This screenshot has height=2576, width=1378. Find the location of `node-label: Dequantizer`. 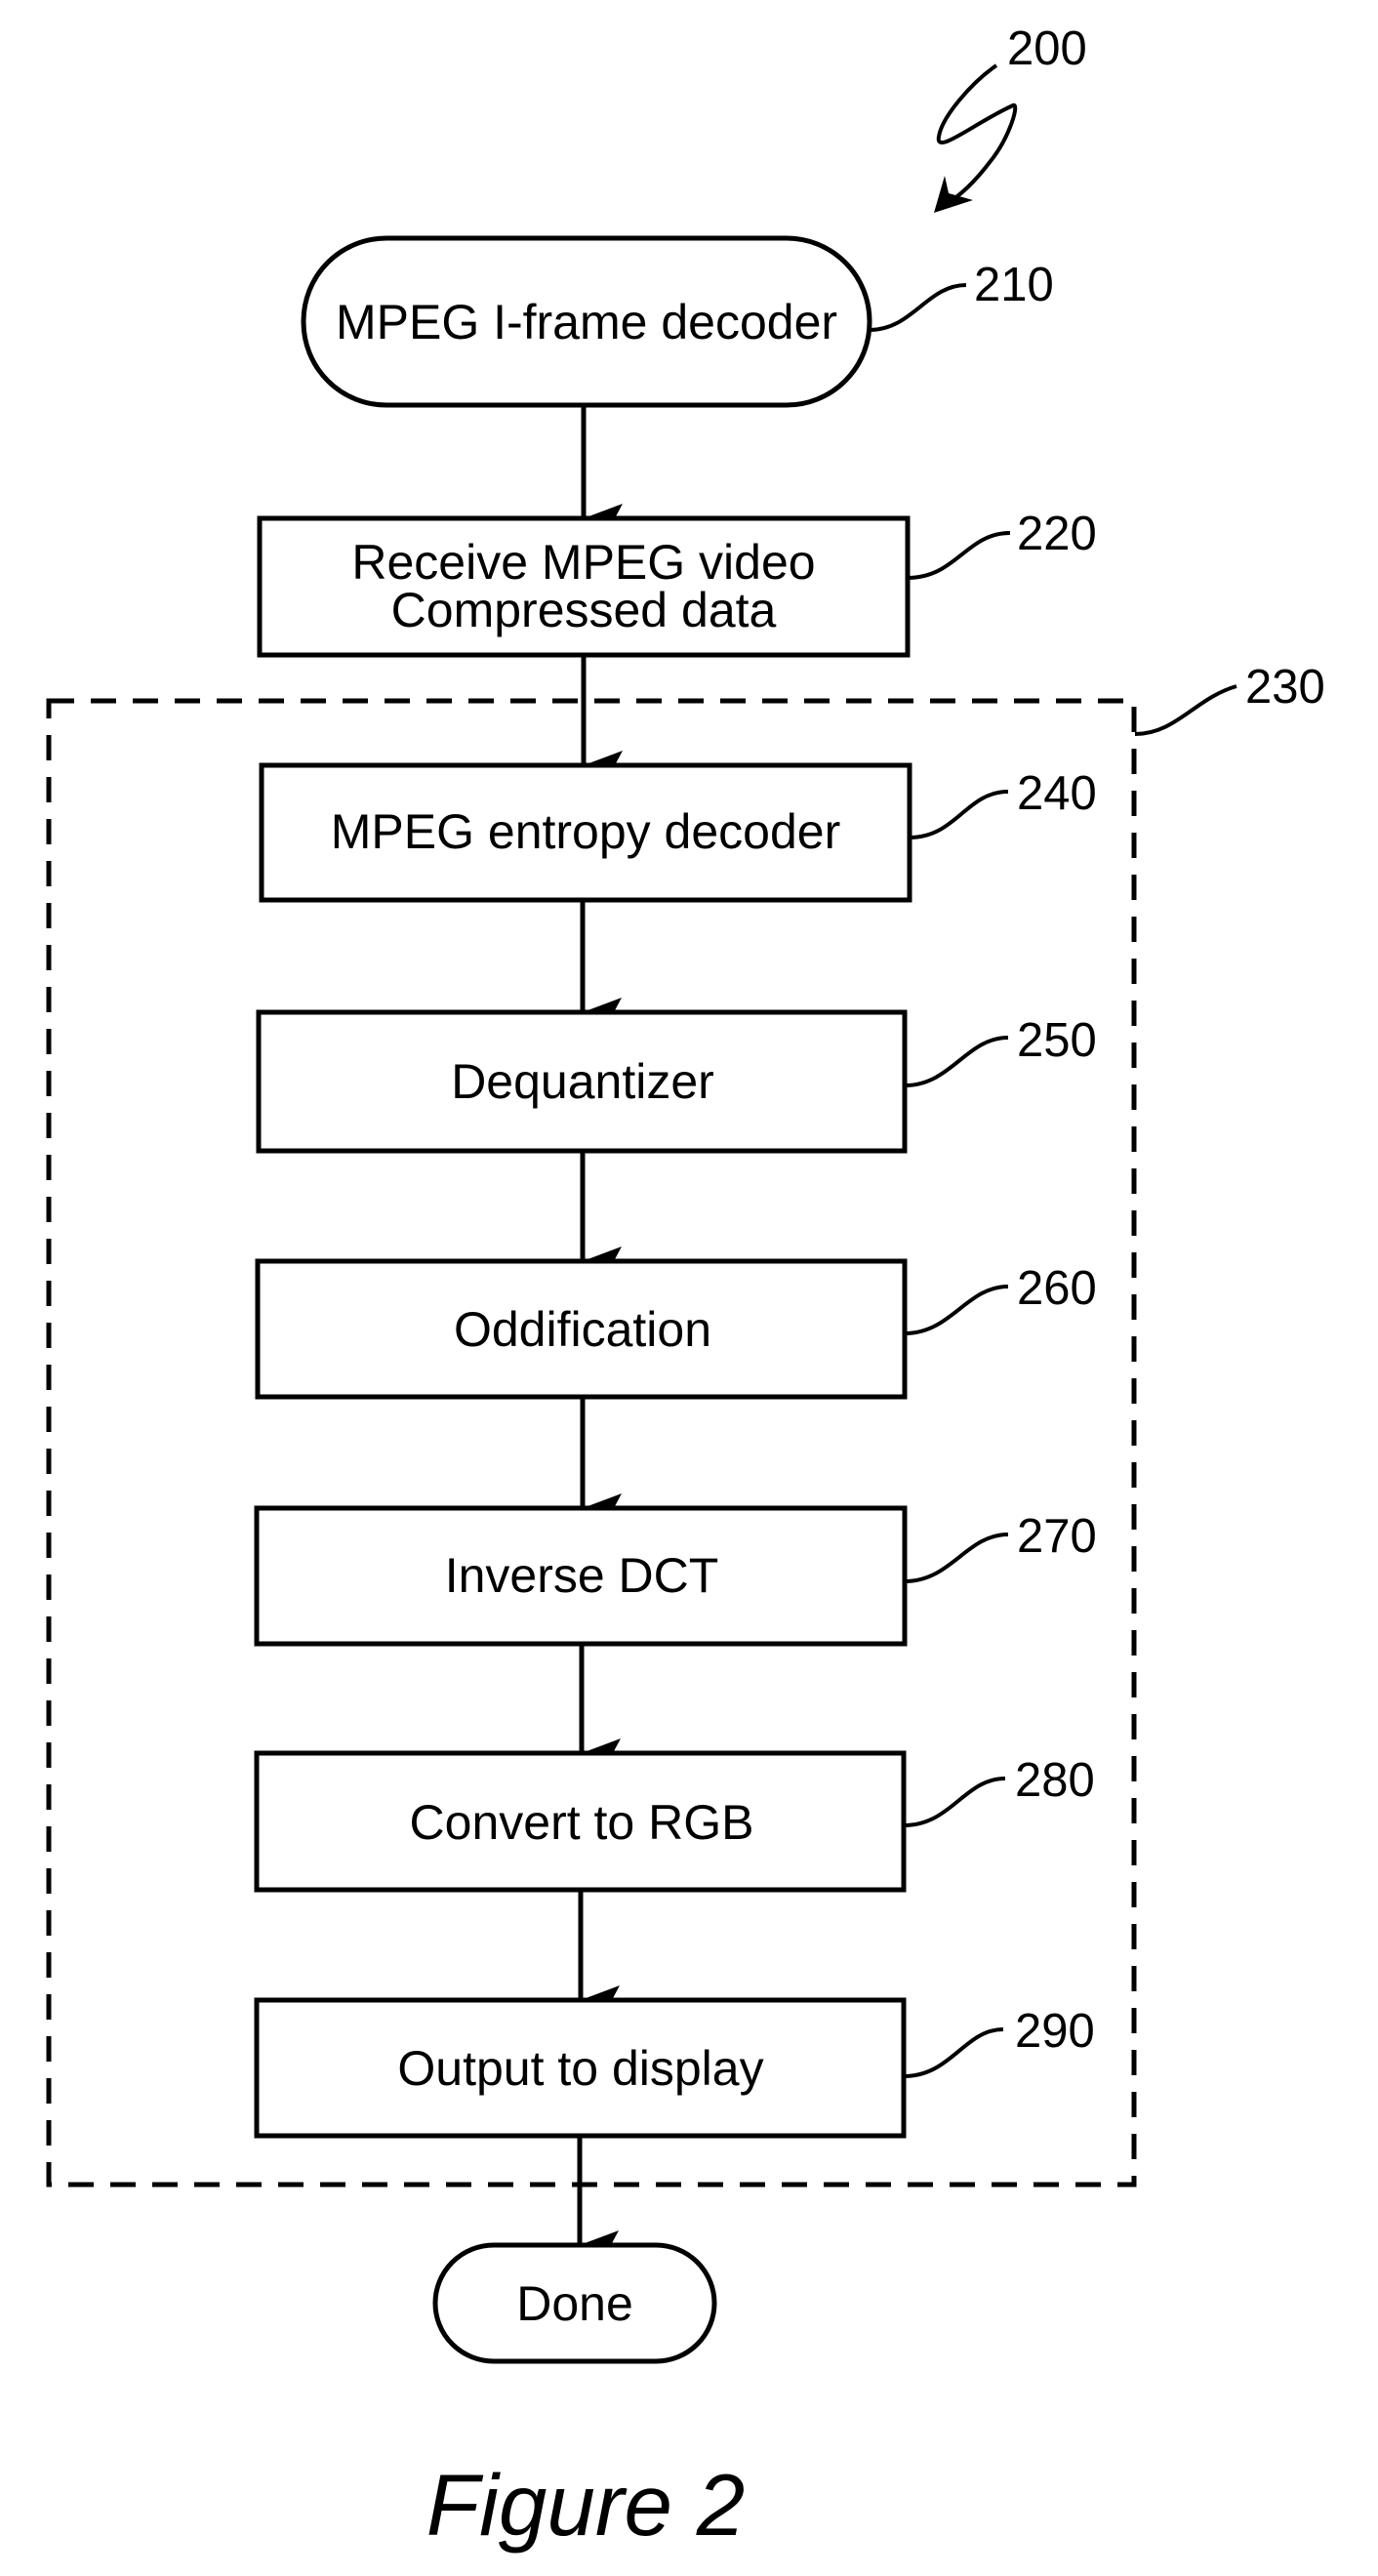

node-label: Dequantizer is located at coordinates (582, 1081).